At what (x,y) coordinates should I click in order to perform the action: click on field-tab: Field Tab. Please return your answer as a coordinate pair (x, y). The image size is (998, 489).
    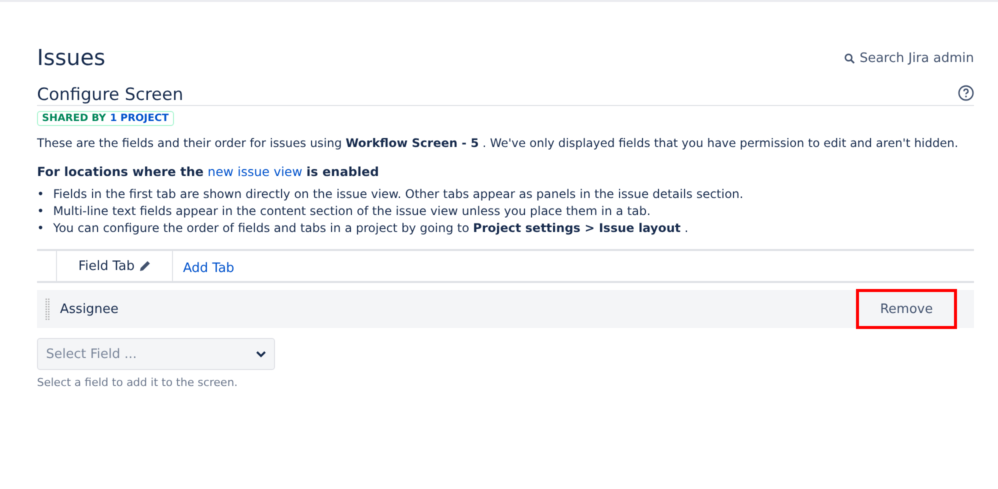
    Looking at the image, I should click on (114, 266).